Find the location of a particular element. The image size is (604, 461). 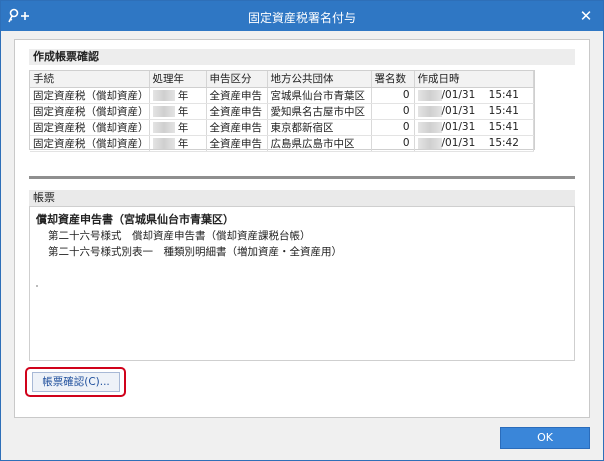

section-header-report: 帳票 is located at coordinates (302, 198).